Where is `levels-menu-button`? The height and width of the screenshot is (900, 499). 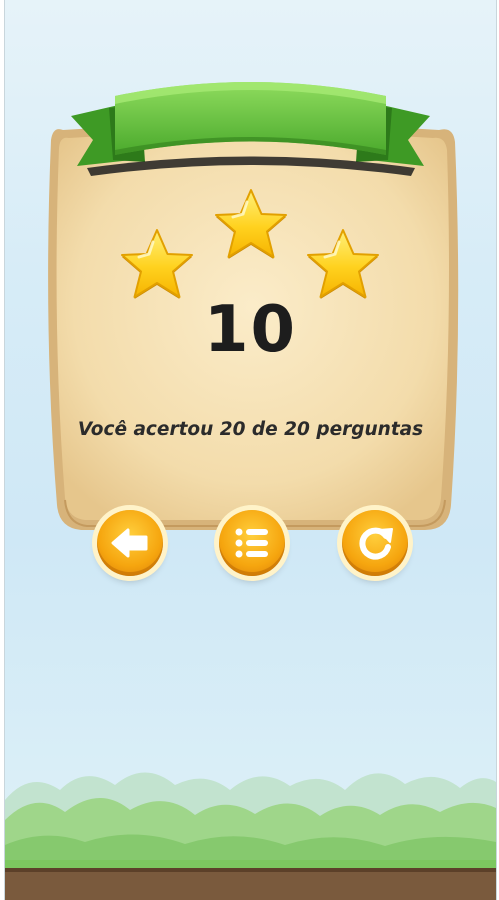
levels-menu-button is located at coordinates (252, 543).